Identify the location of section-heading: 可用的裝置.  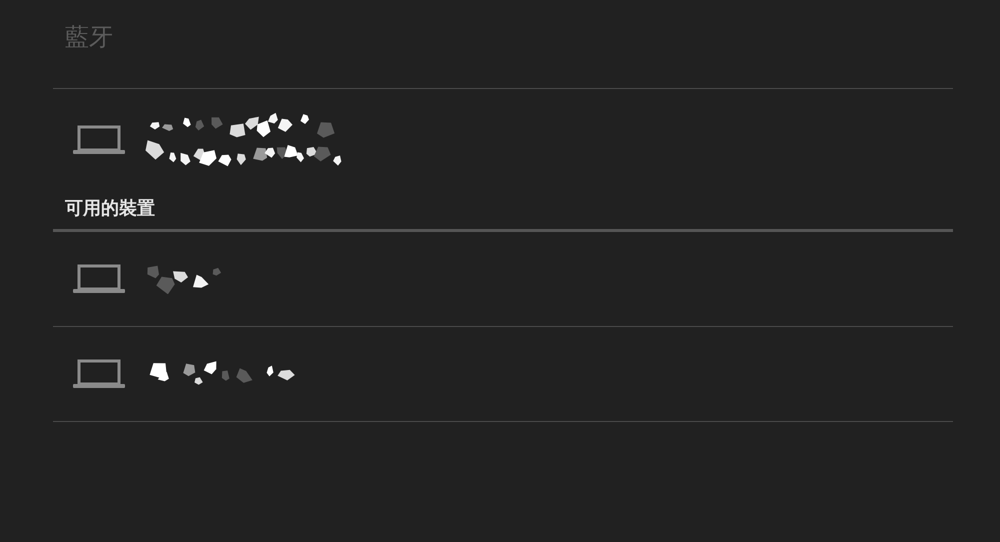
(110, 209).